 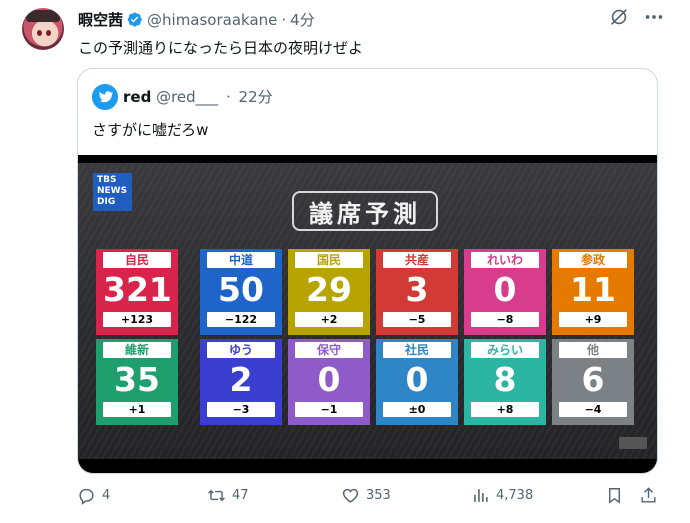 I want to click on quoted-display-name: red, so click(x=137, y=97).